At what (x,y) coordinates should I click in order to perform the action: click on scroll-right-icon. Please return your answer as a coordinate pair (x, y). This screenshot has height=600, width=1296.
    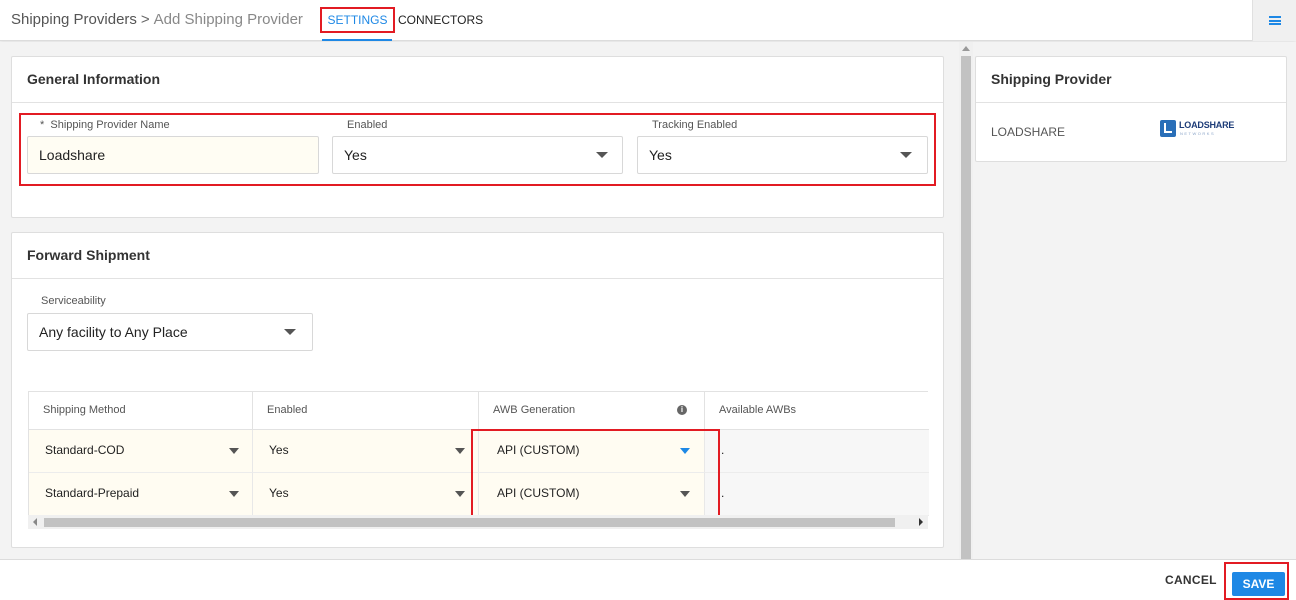
    Looking at the image, I should click on (921, 522).